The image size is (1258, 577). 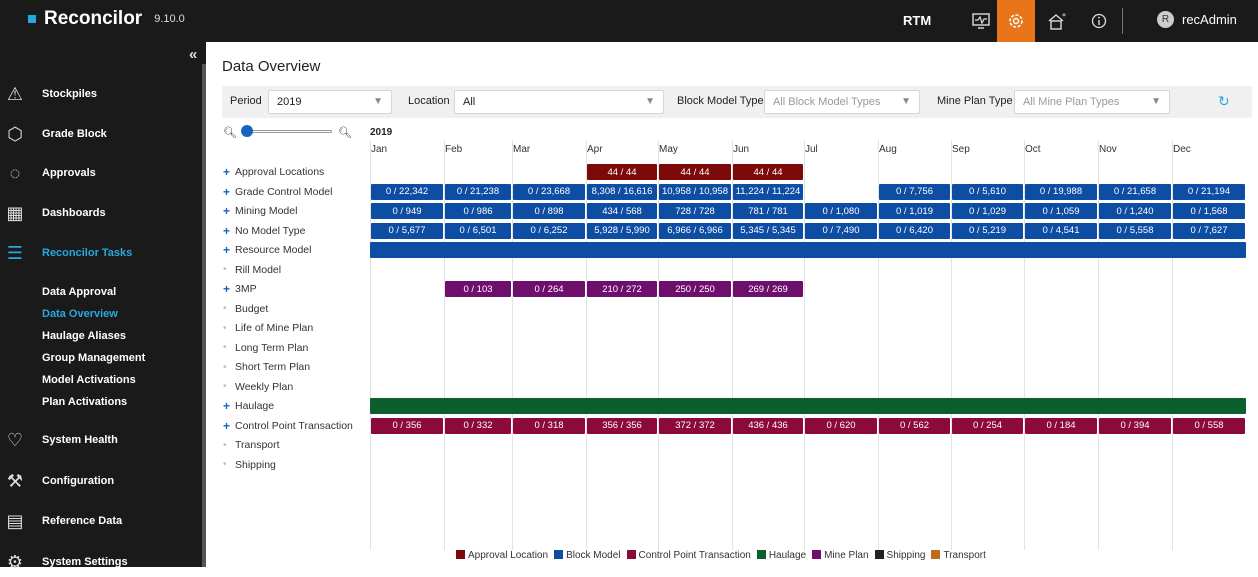 I want to click on timeline-cell: 0 / 5,610, so click(x=987, y=191).